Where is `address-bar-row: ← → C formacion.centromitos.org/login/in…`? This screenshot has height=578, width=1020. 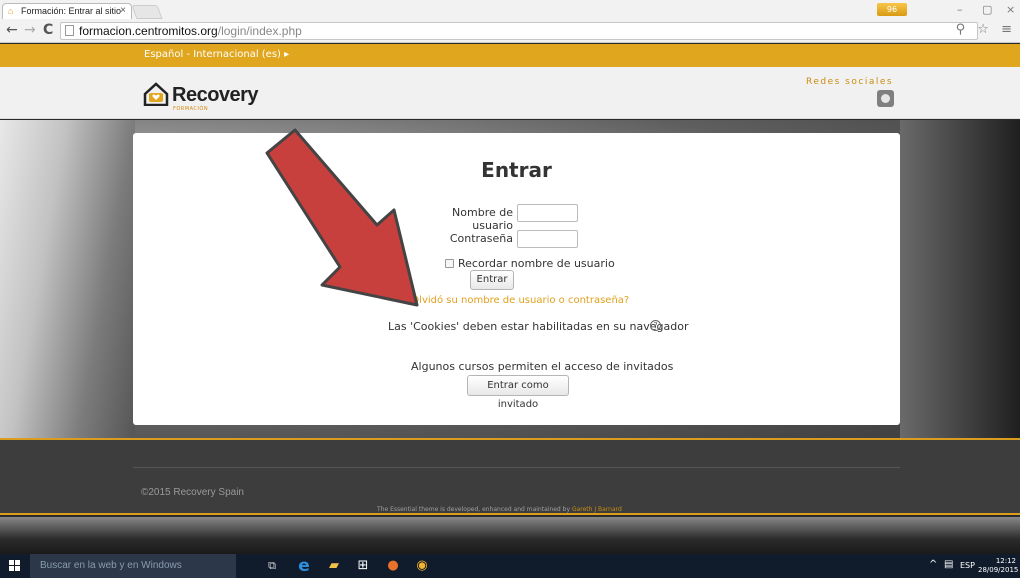
address-bar-row: ← → C formacion.centromitos.org/login/in… is located at coordinates (510, 31).